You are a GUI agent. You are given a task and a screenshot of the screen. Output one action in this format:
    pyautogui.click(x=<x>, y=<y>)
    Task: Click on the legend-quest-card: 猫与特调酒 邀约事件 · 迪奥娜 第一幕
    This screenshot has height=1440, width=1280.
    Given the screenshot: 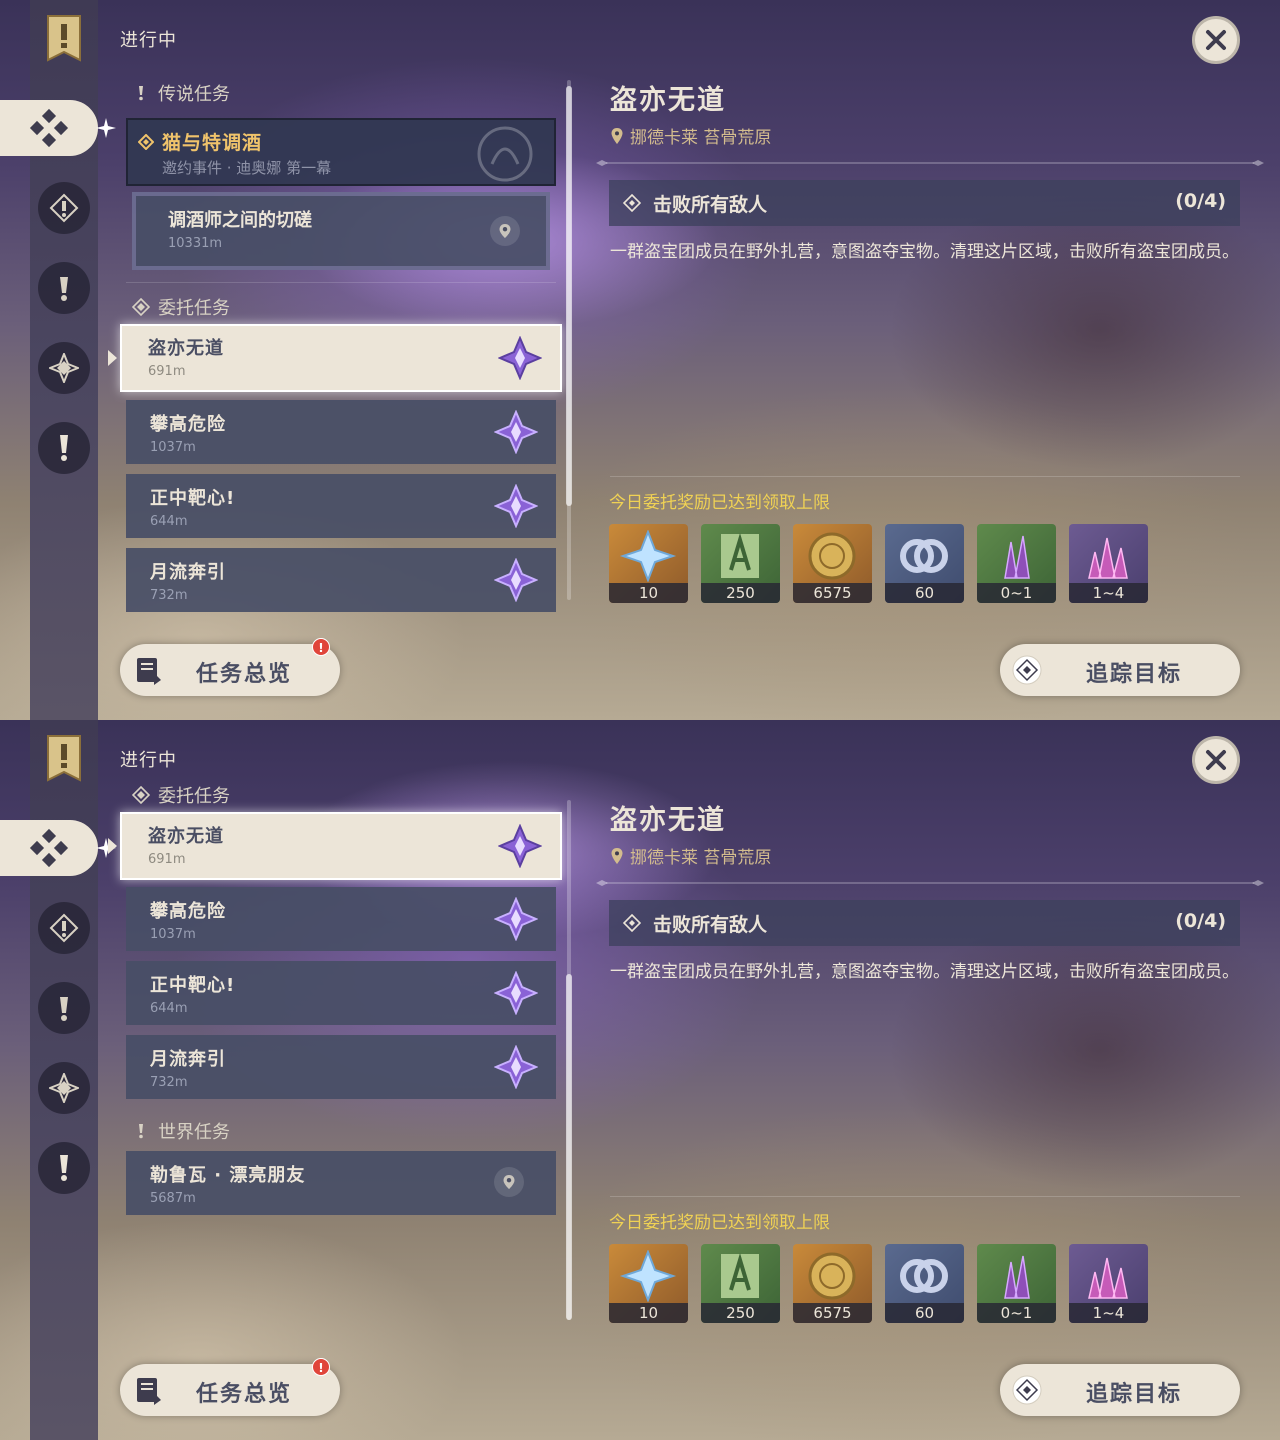 What is the action you would take?
    pyautogui.click(x=341, y=152)
    